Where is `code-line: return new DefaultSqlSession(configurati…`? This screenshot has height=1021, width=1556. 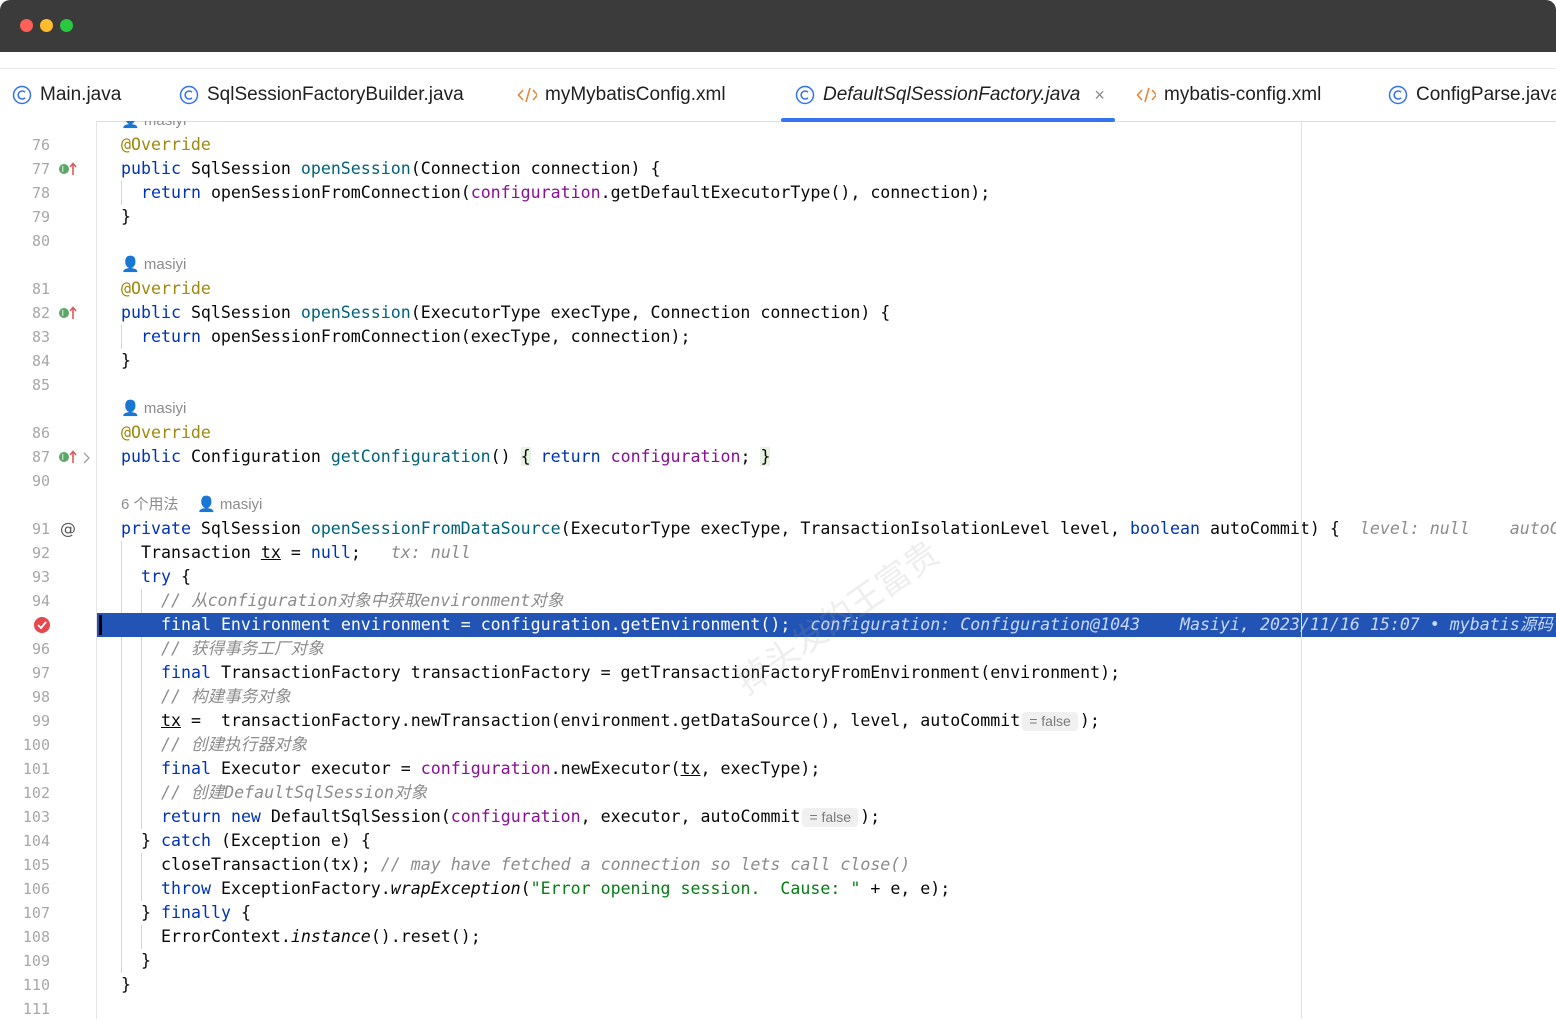
code-line: return new DefaultSqlSession(configurati… is located at coordinates (521, 817).